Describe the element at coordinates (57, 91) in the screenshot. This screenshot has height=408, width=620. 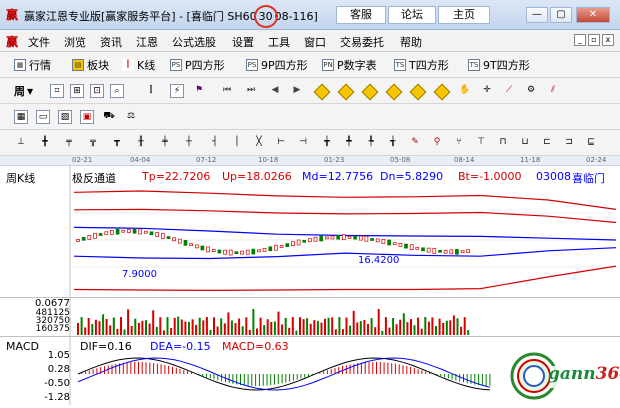
I see `tool-a-icon: ⌗` at that location.